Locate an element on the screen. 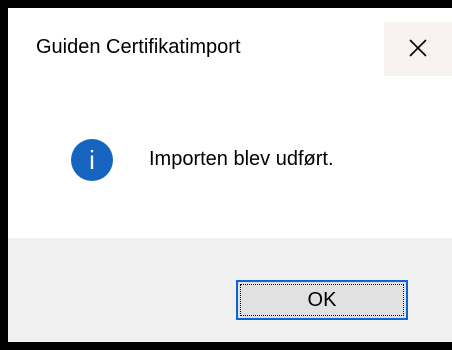 The height and width of the screenshot is (350, 452). ok-button-label: OK is located at coordinates (322, 300).